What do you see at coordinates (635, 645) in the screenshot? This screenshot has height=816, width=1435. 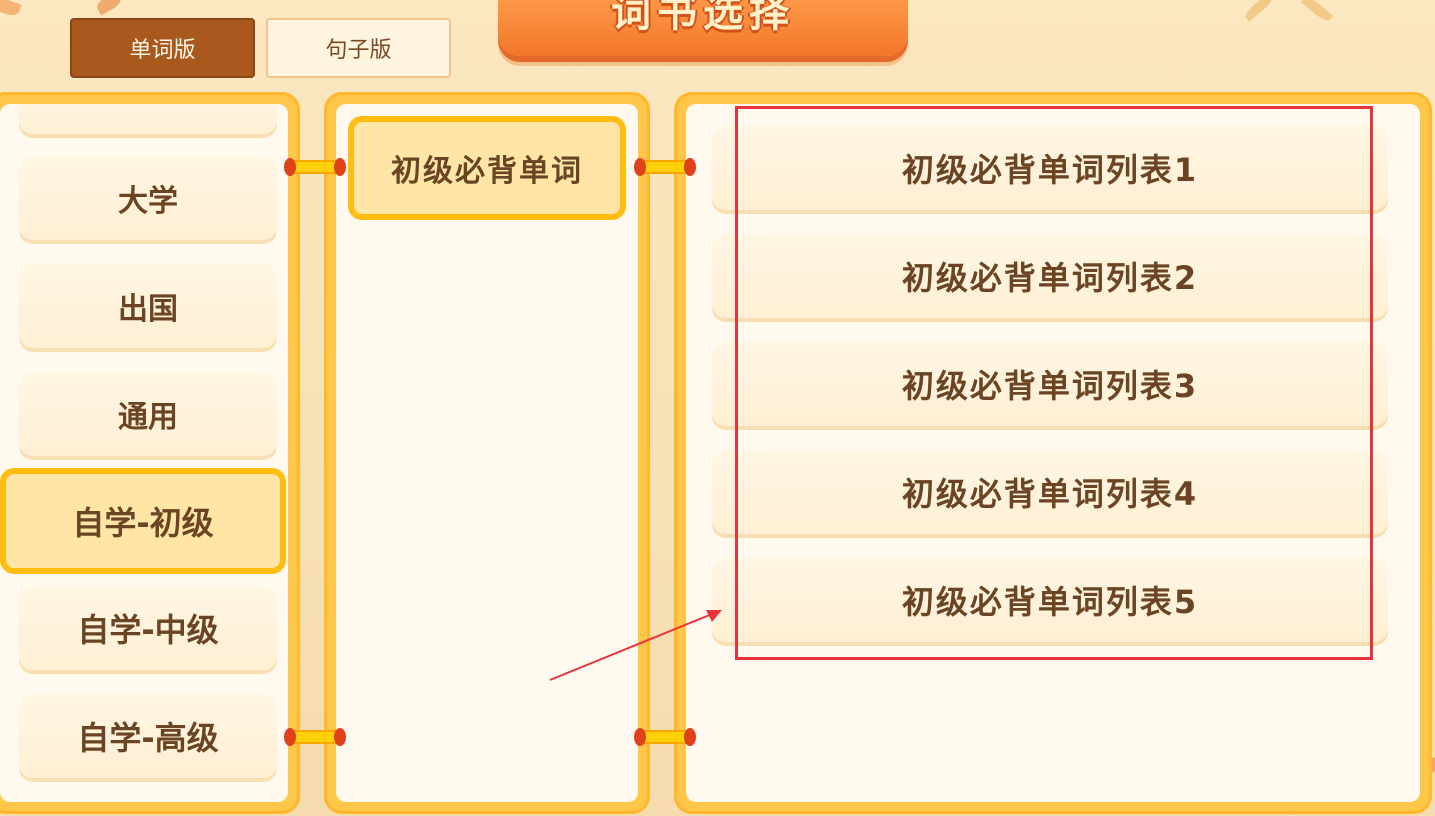 I see `annotation-arrow` at bounding box center [635, 645].